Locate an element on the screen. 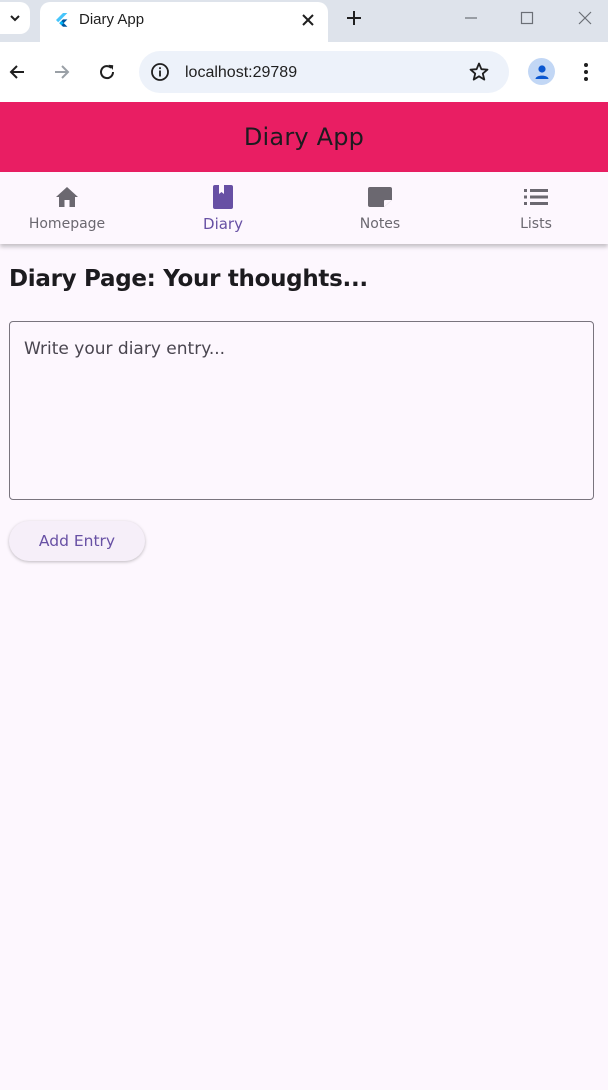 This screenshot has height=1090, width=608. more-vert-icon is located at coordinates (586, 72).